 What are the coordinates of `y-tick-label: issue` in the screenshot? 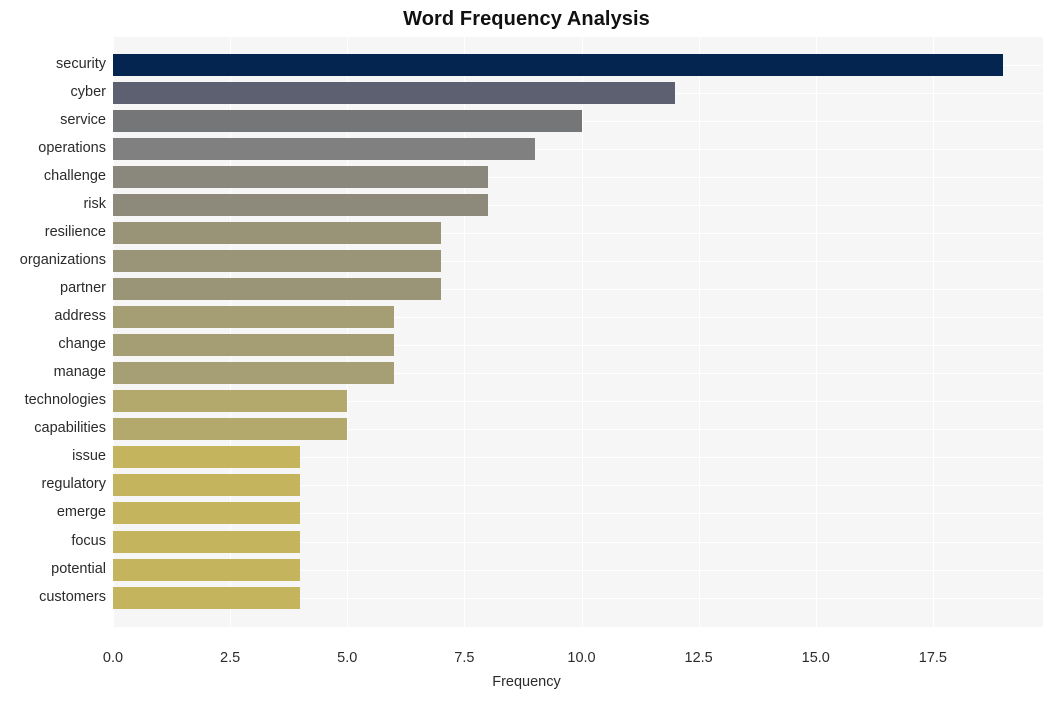 It's located at (89, 456).